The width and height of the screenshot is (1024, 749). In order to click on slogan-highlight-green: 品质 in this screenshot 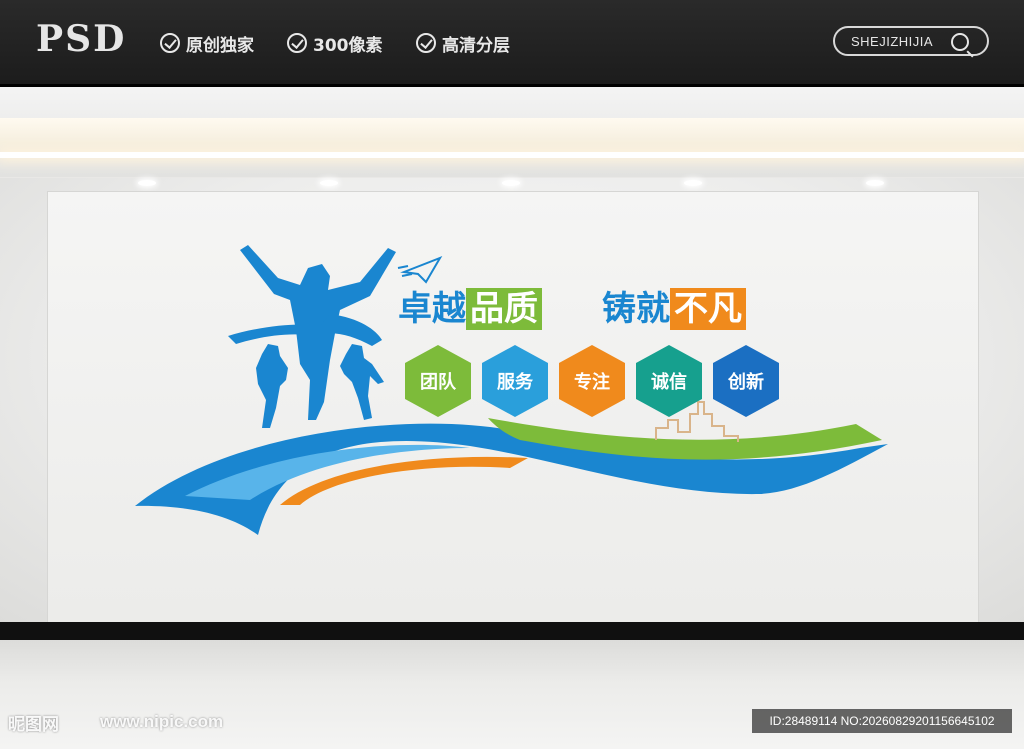, I will do `click(504, 309)`.